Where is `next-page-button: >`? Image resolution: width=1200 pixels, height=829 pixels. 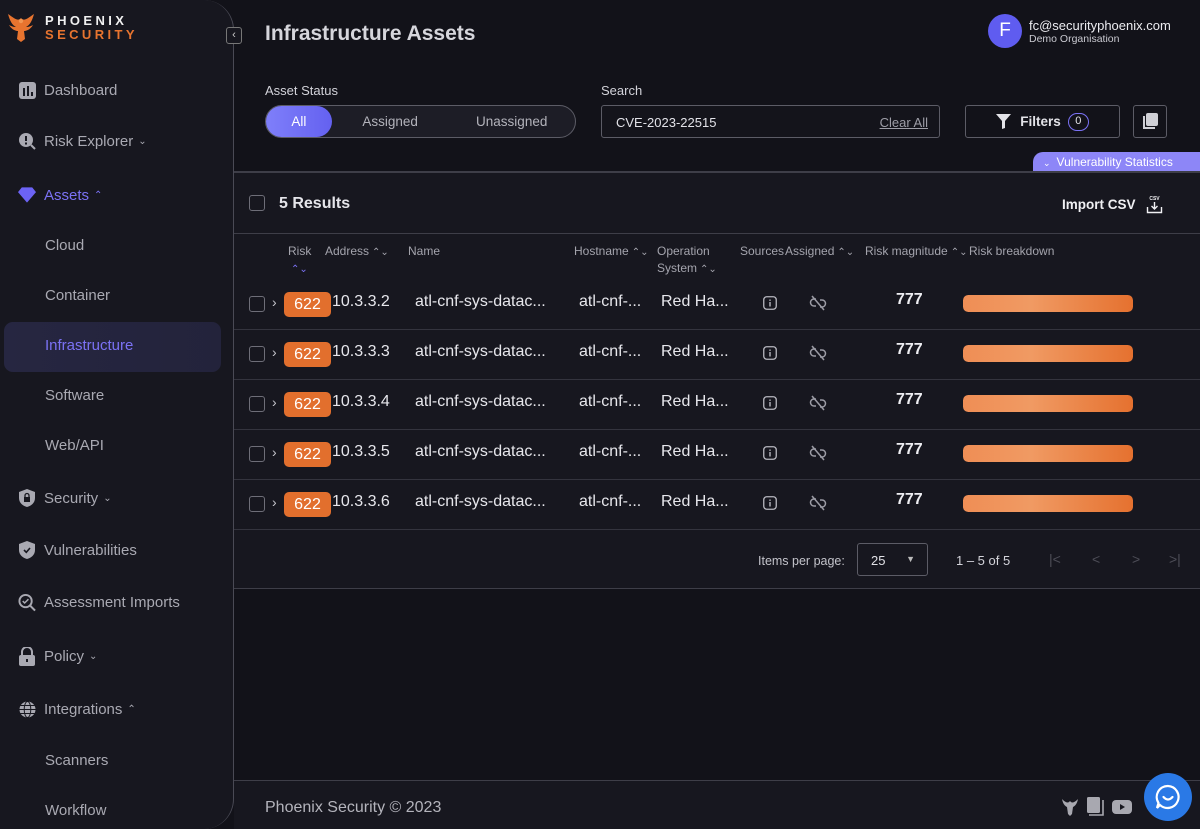
next-page-button: > is located at coordinates (1136, 559).